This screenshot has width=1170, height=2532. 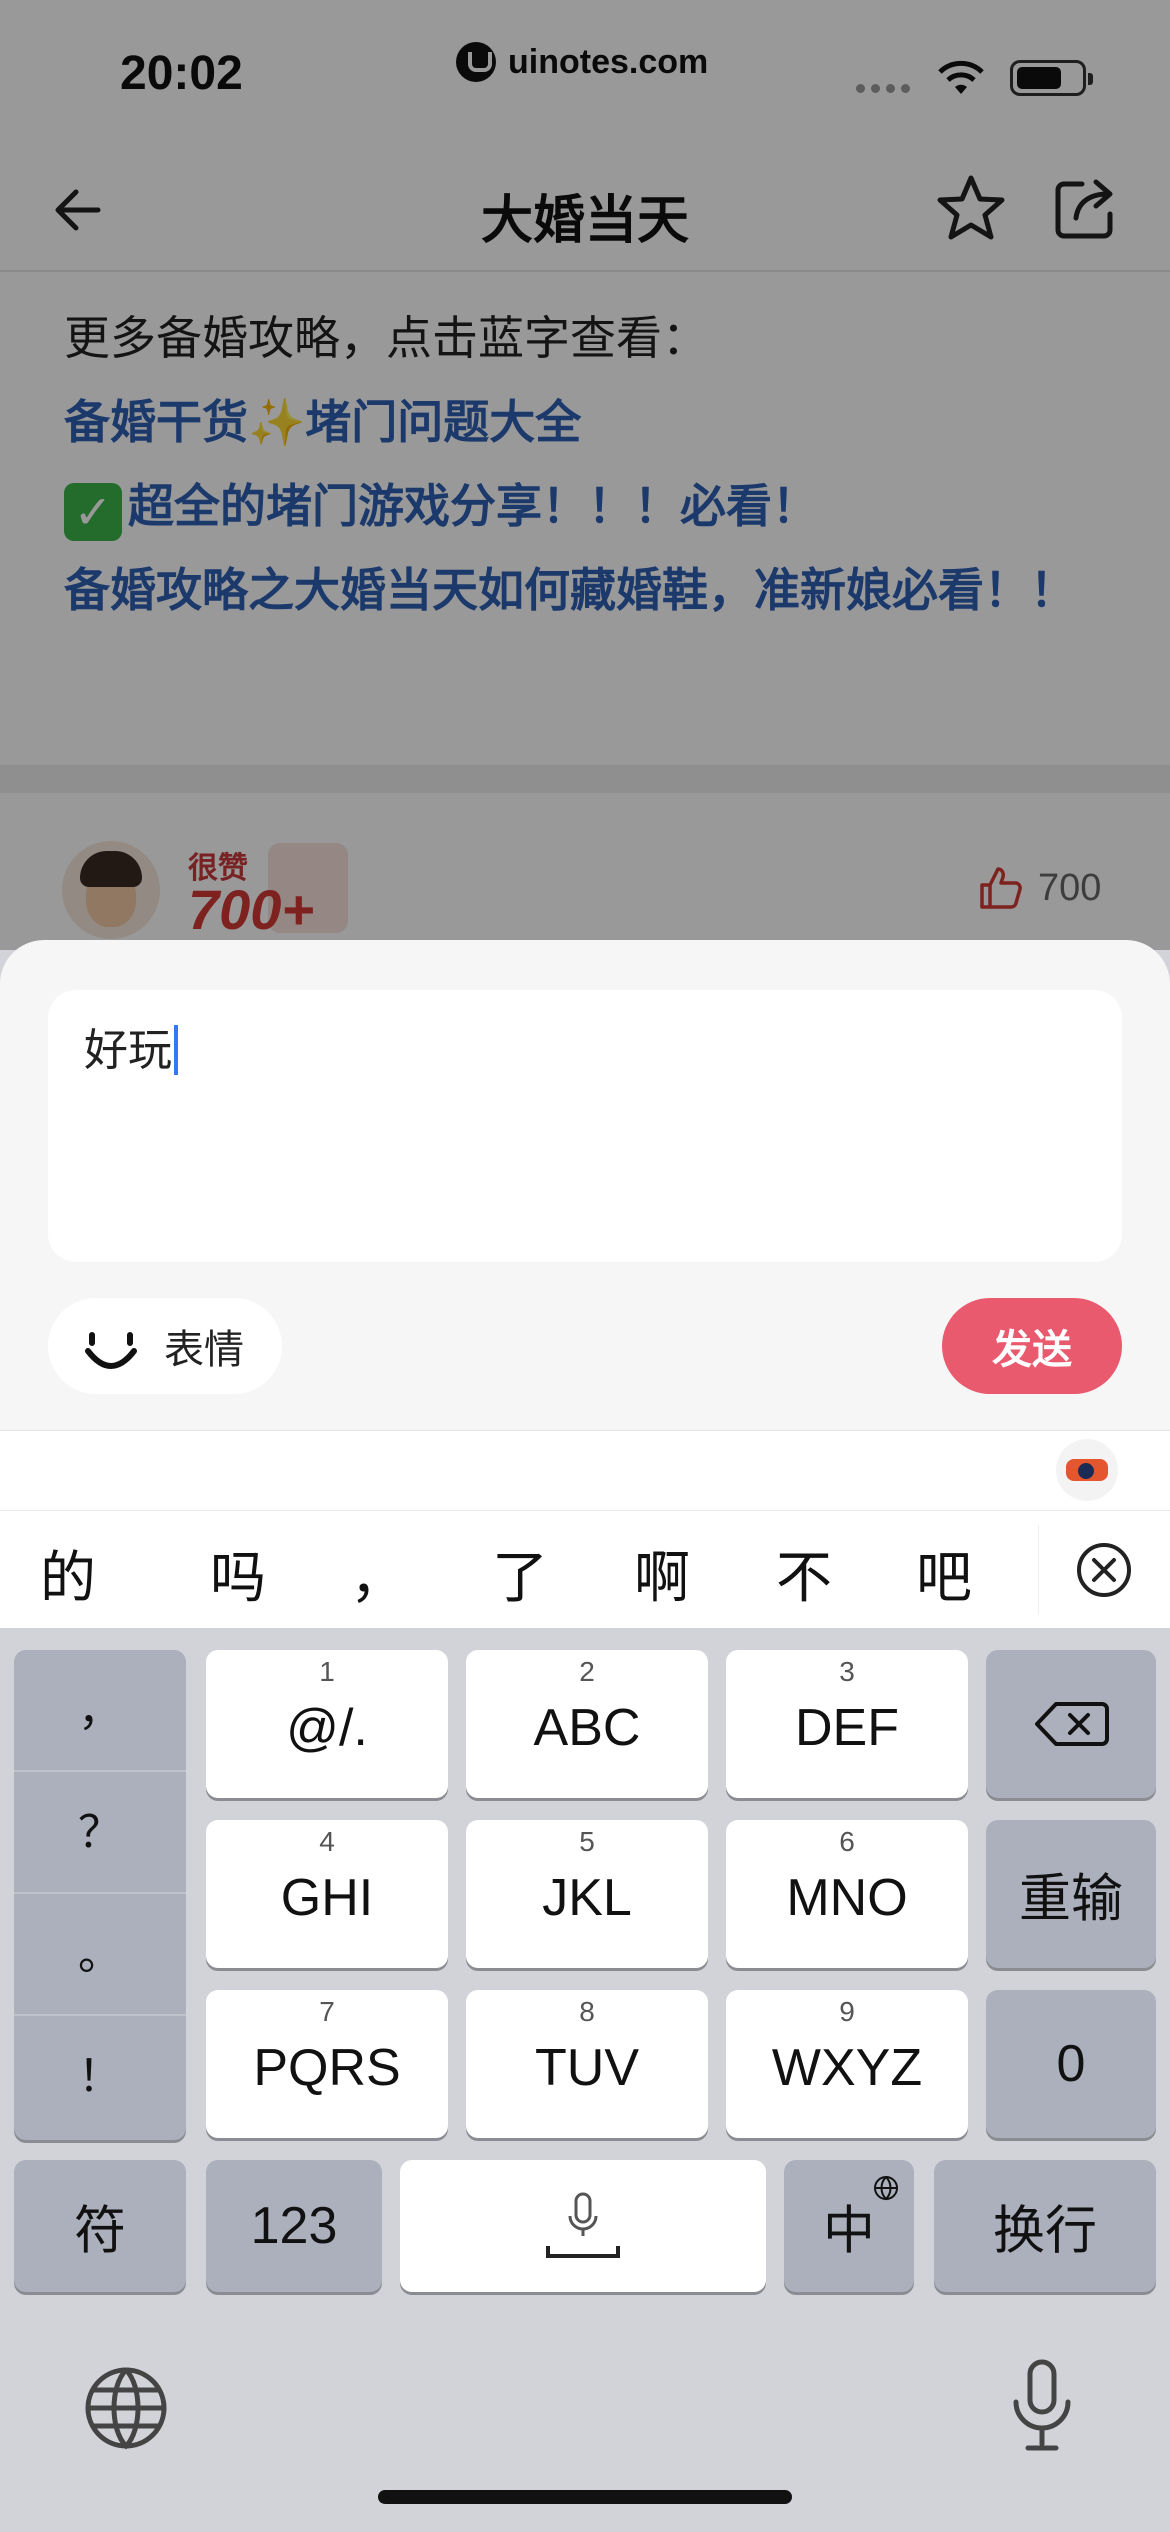 What do you see at coordinates (99, 2231) in the screenshot?
I see `key-label: 符` at bounding box center [99, 2231].